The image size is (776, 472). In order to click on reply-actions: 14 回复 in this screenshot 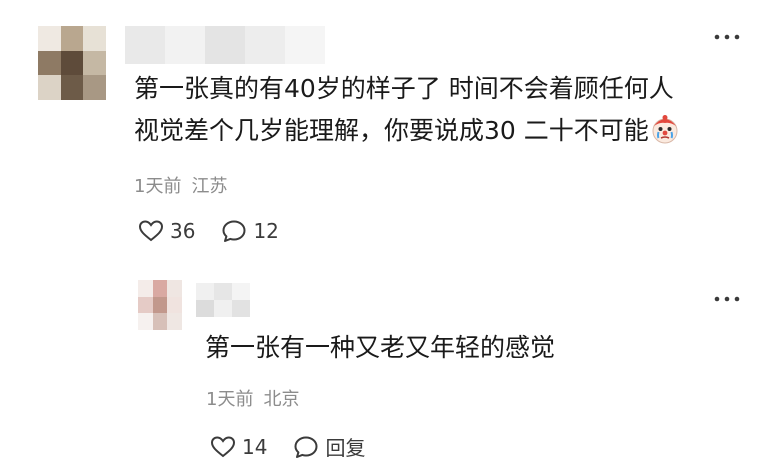, I will do `click(300, 446)`.